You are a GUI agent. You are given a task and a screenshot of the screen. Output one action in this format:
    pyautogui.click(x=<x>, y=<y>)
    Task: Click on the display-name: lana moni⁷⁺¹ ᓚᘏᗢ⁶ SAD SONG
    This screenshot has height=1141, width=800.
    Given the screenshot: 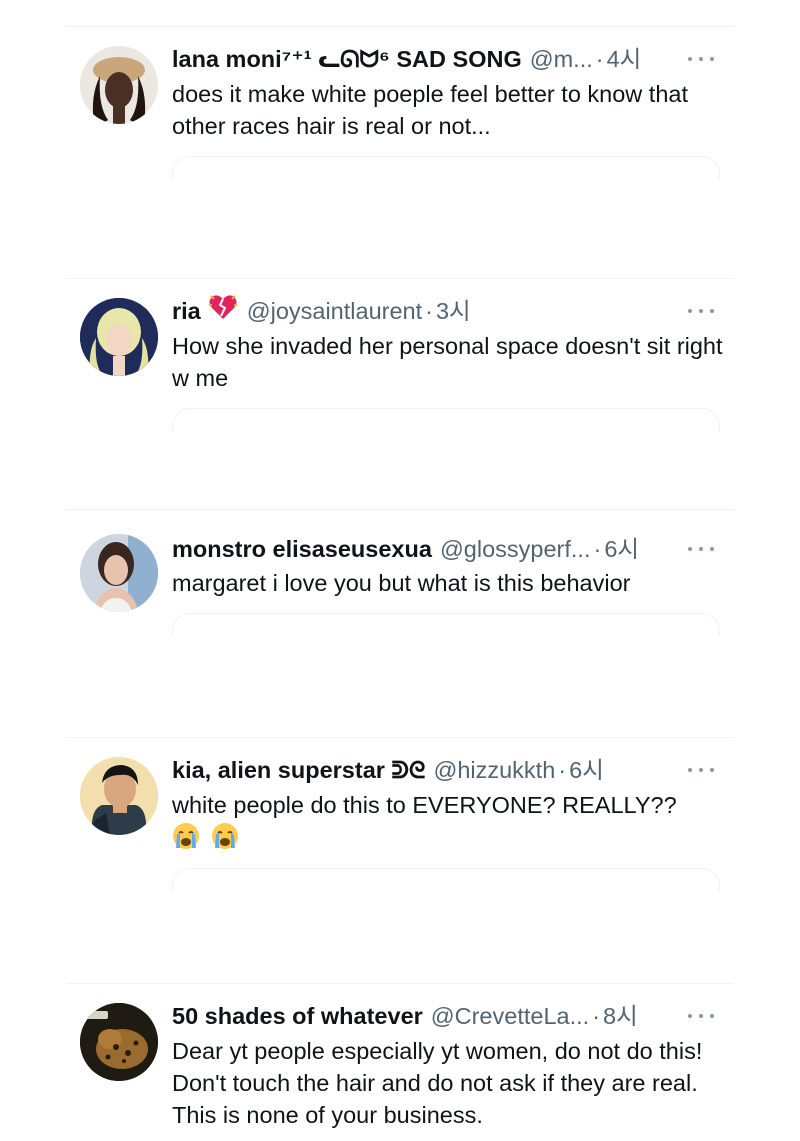 What is the action you would take?
    pyautogui.click(x=347, y=59)
    